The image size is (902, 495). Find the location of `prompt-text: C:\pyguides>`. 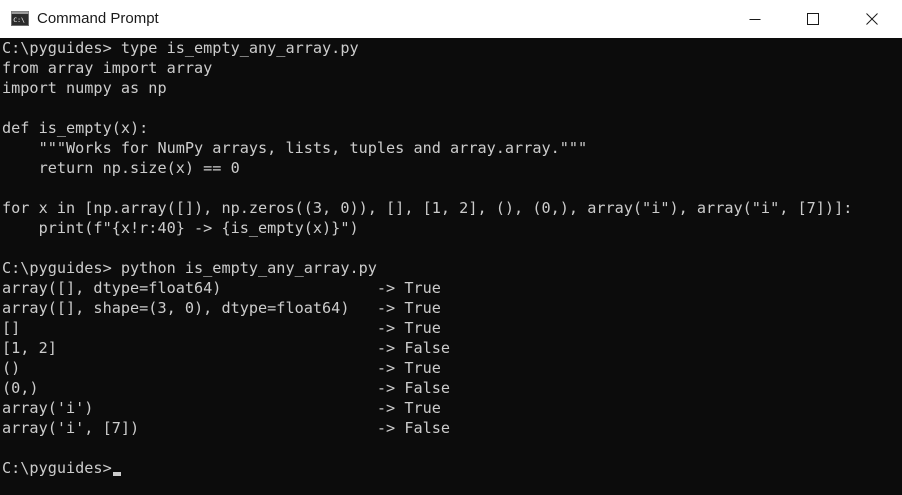

prompt-text: C:\pyguides> is located at coordinates (57, 468).